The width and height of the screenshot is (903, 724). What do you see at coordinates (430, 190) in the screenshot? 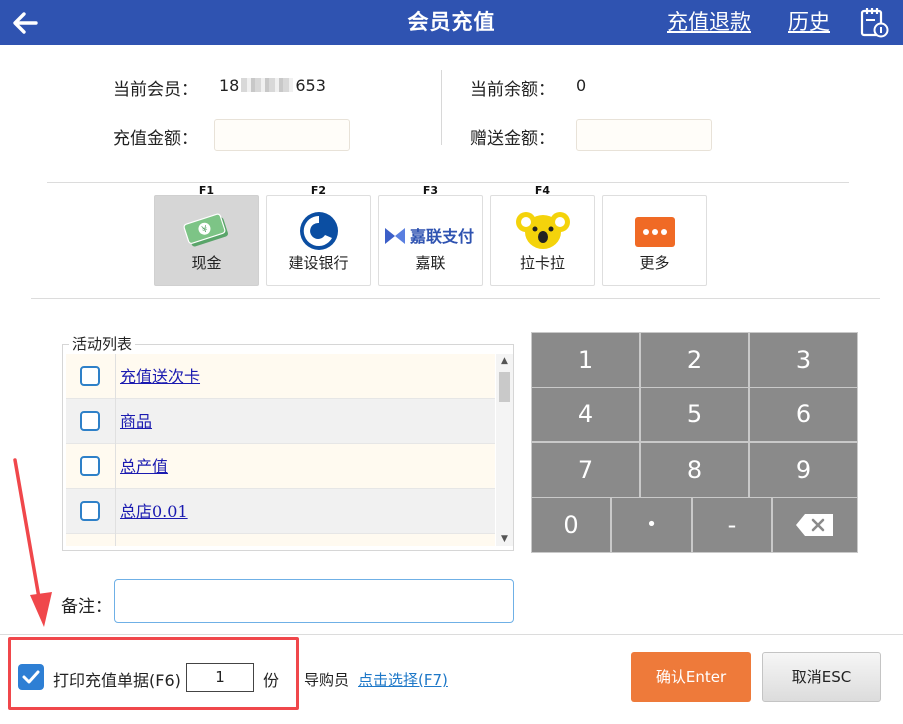
I see `payment-hotkey: F3` at bounding box center [430, 190].